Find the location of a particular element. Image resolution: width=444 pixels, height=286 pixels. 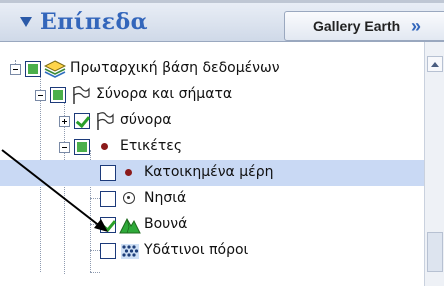

tree-item-label: Πρωταρχική βάση δεδομένων is located at coordinates (175, 68).